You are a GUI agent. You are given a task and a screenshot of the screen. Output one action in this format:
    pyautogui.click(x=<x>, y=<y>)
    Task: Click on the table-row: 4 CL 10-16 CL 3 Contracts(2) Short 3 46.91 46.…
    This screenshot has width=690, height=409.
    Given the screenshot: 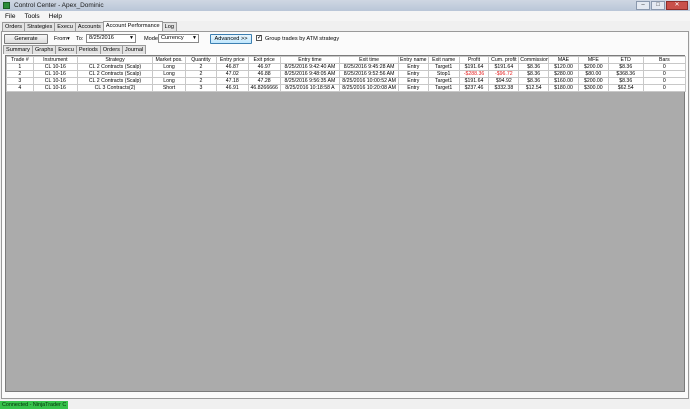 What is the action you would take?
    pyautogui.click(x=346, y=88)
    